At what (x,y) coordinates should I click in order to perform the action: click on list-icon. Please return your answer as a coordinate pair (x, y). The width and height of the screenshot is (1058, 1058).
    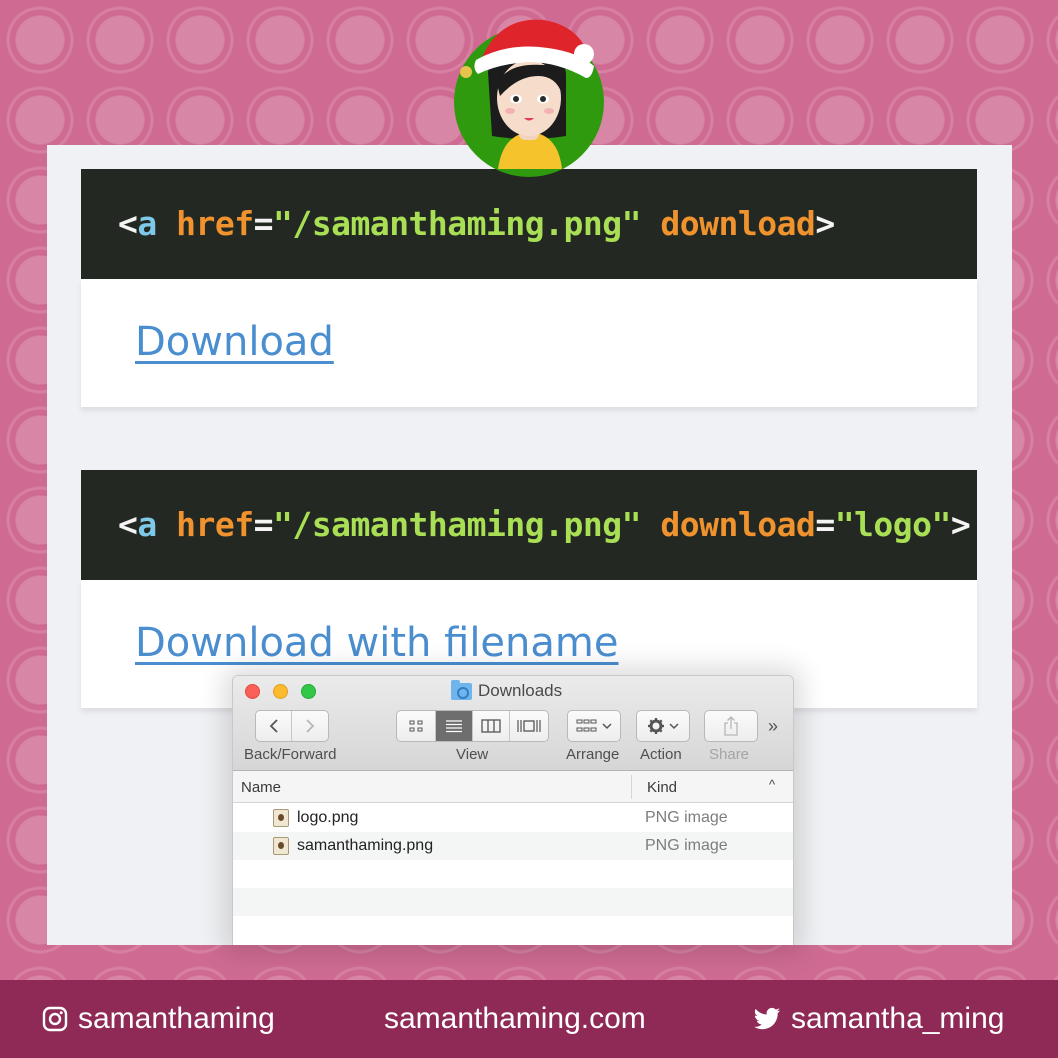
    Looking at the image, I should click on (454, 726).